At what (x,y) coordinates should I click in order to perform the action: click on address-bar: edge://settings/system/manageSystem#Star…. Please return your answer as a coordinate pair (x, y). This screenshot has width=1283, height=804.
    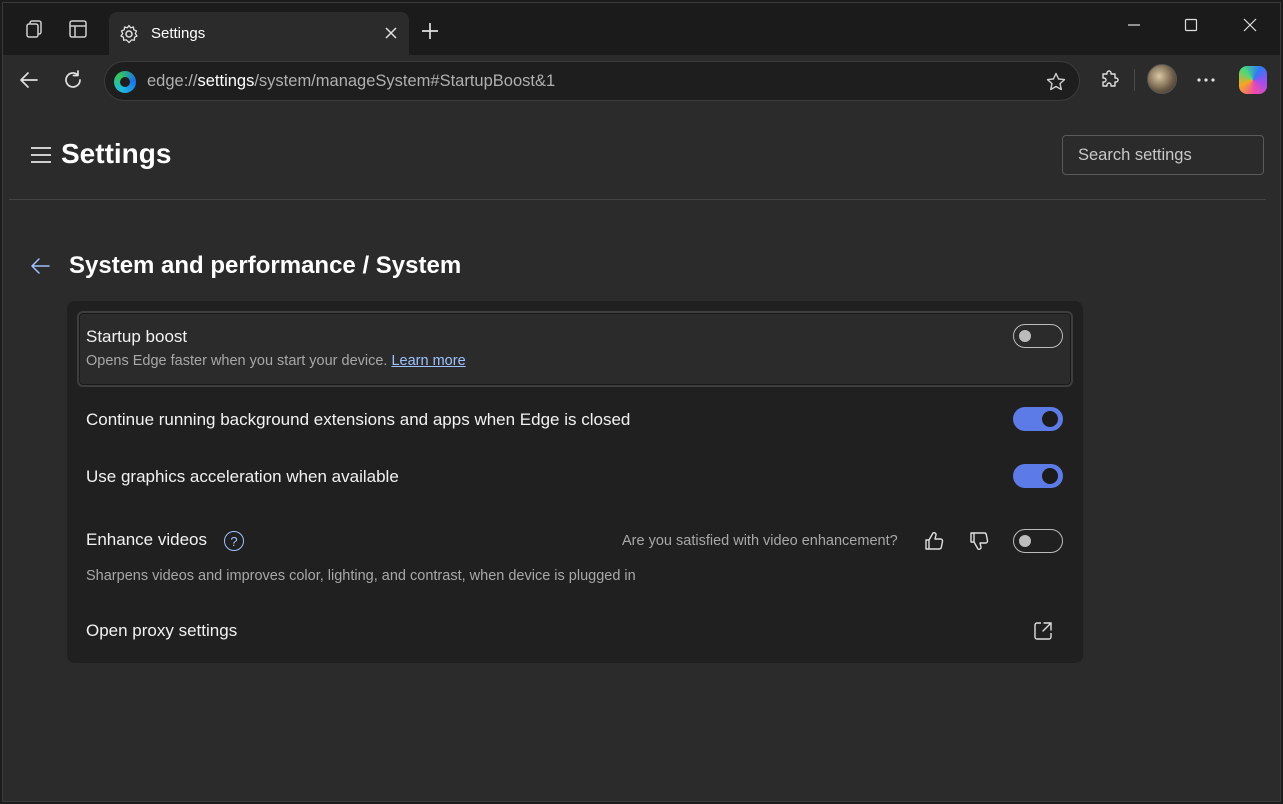
    Looking at the image, I should click on (592, 81).